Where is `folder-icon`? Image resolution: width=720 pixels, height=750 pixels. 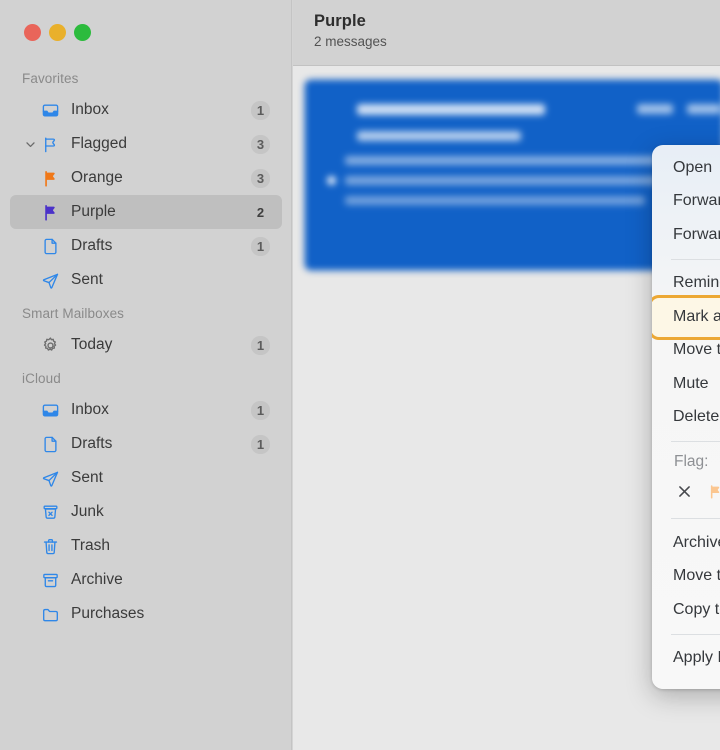 folder-icon is located at coordinates (50, 614).